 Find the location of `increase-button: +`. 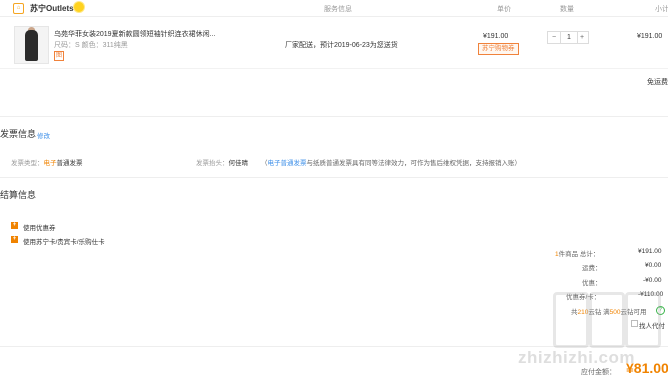

increase-button: + is located at coordinates (582, 37).